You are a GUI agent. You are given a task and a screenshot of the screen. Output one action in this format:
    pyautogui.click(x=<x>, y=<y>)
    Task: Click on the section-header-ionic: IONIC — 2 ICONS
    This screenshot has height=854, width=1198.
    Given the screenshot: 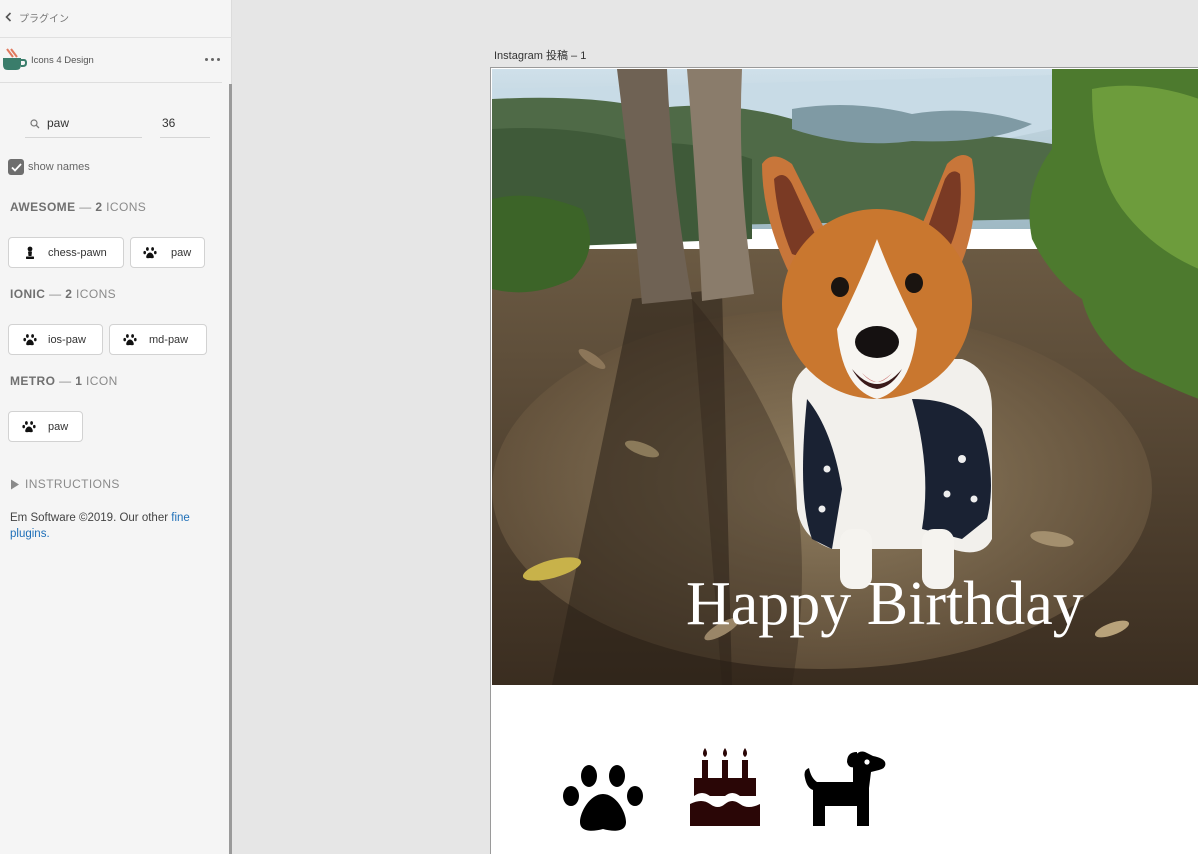 What is the action you would take?
    pyautogui.click(x=63, y=294)
    